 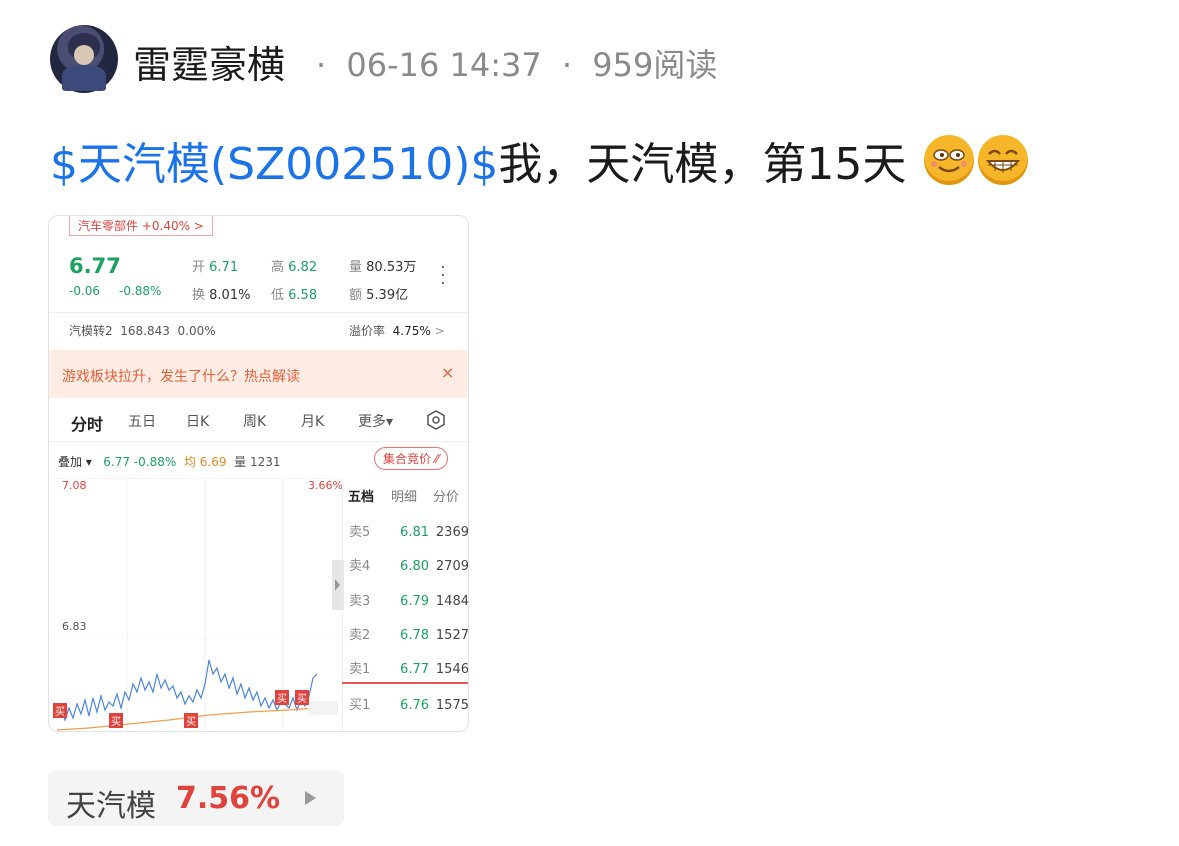 What do you see at coordinates (409, 601) in the screenshot?
I see `orderbook-row: 卖3 6.79 1484` at bounding box center [409, 601].